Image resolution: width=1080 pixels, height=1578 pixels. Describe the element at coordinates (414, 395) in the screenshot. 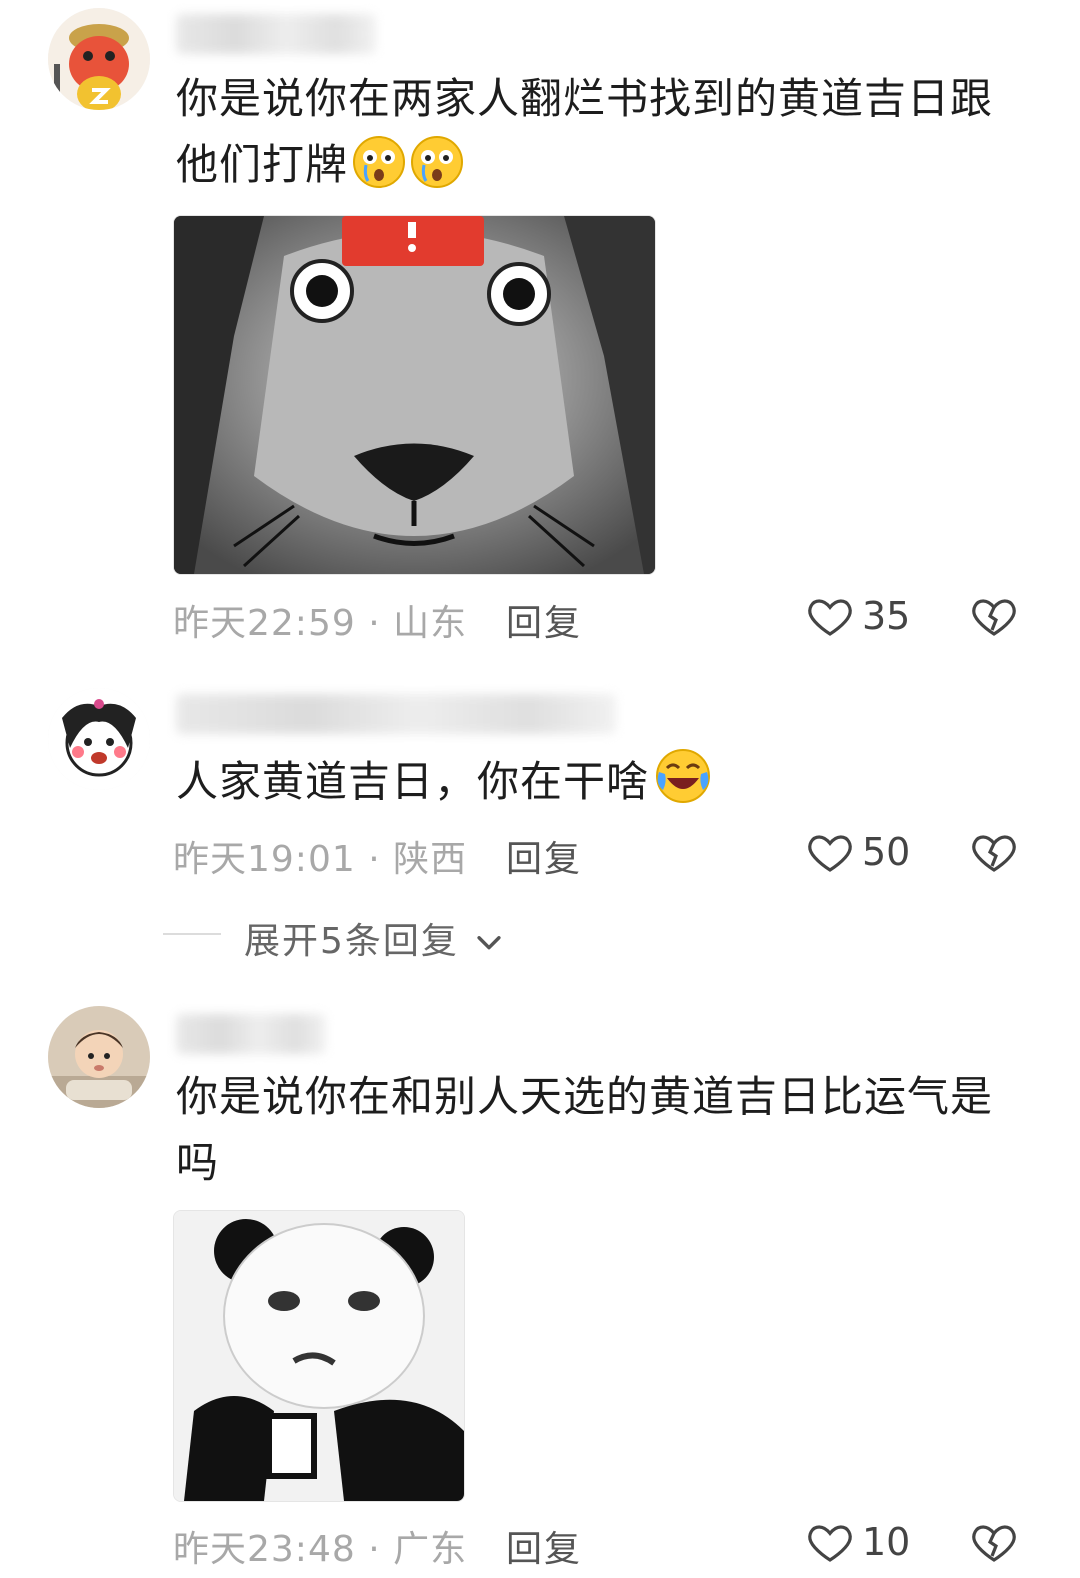

I see `lion-meme-image` at that location.